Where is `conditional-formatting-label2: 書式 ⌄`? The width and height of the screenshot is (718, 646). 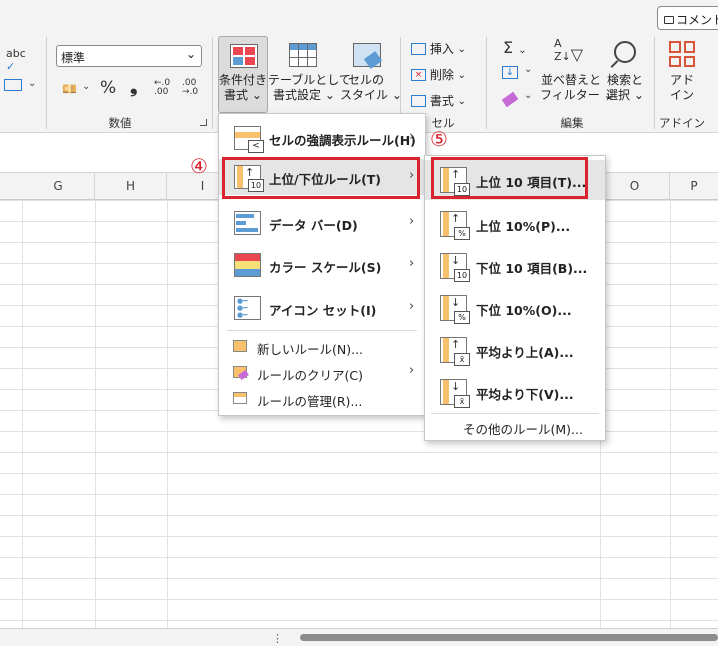
conditional-formatting-label2: 書式 ⌄ is located at coordinates (243, 95).